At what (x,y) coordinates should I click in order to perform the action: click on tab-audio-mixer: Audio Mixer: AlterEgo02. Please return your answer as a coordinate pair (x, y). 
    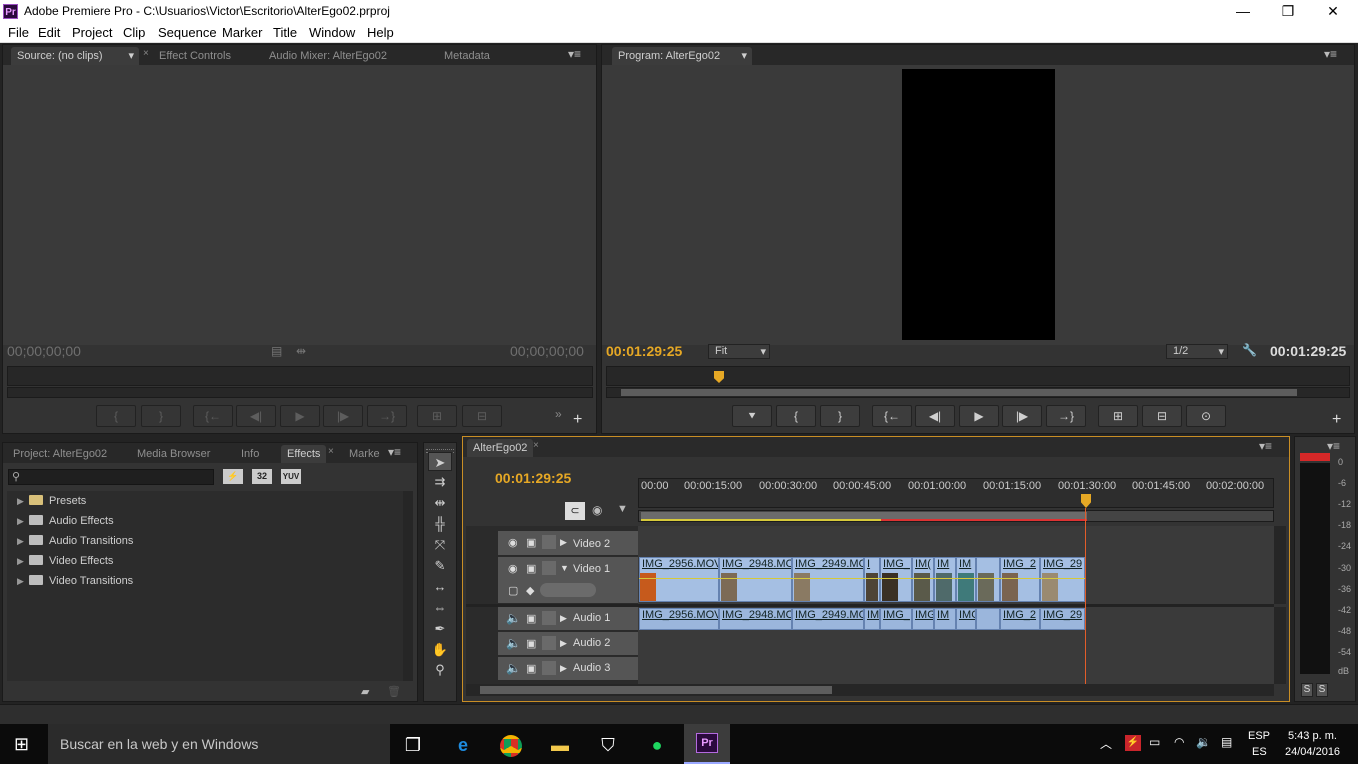
    Looking at the image, I should click on (328, 56).